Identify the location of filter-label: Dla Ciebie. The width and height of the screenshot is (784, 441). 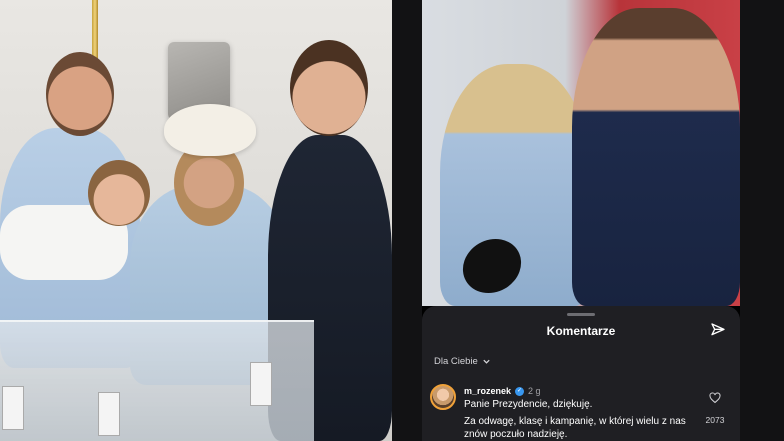
(456, 361).